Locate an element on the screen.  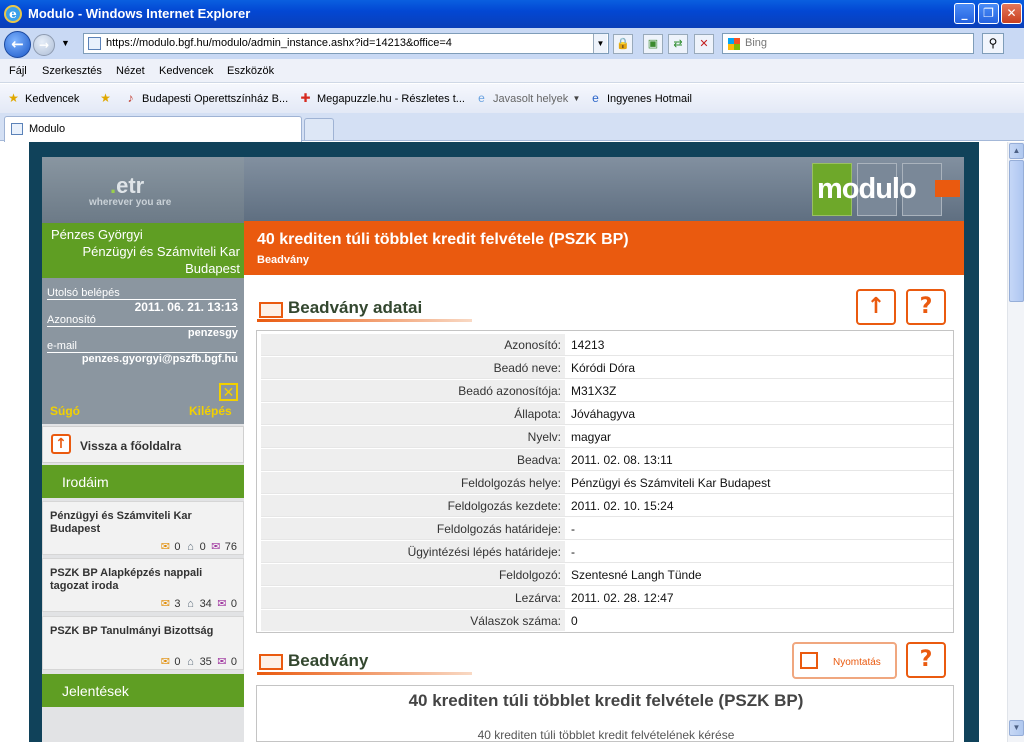
row-value: 2011. 02. 10. 15:24 is located at coordinates (622, 506).